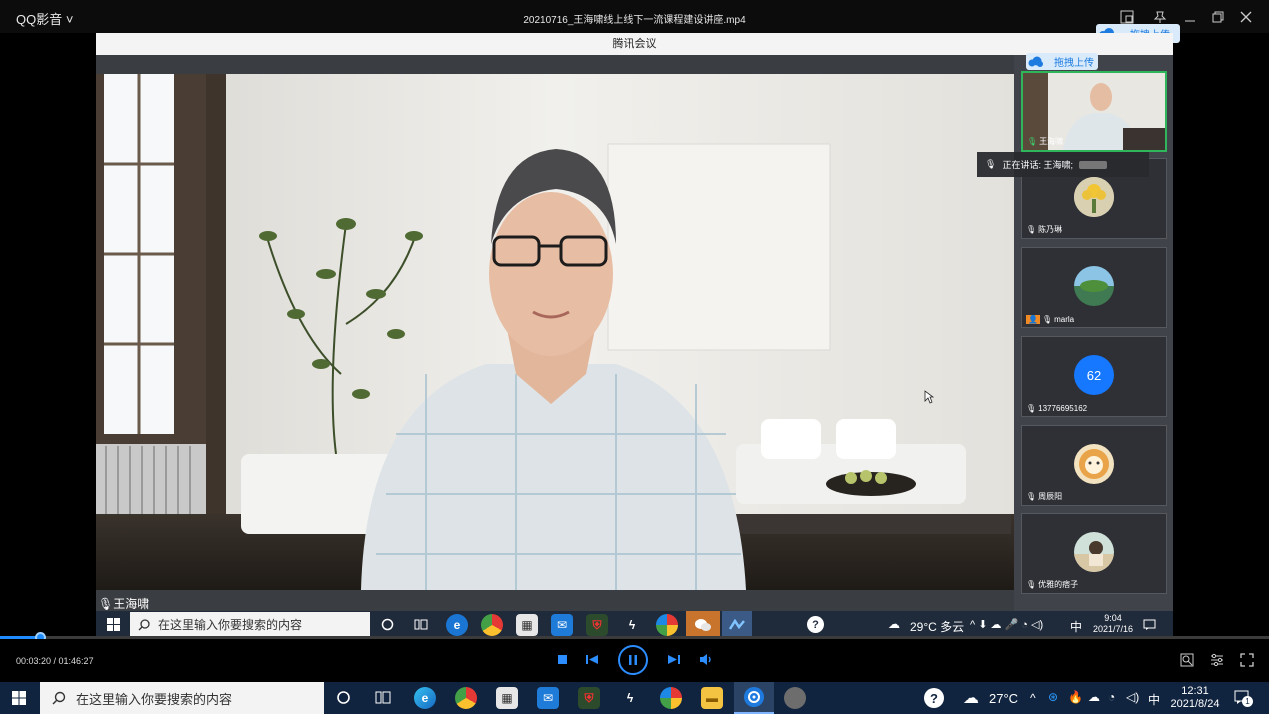 The image size is (1269, 714). I want to click on file-explorer-icon: ▬, so click(712, 698).